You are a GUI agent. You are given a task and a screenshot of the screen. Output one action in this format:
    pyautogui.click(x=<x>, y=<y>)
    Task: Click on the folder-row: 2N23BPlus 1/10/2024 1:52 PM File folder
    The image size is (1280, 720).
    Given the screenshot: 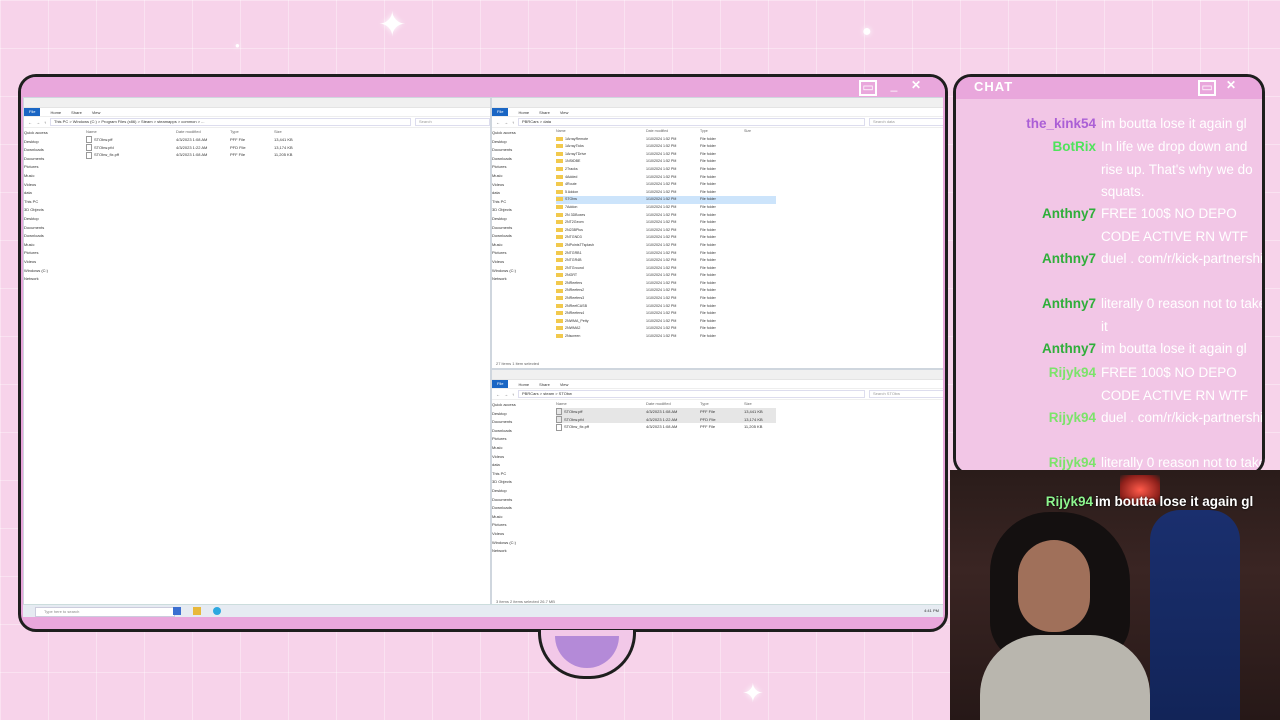 What is the action you would take?
    pyautogui.click(x=666, y=231)
    